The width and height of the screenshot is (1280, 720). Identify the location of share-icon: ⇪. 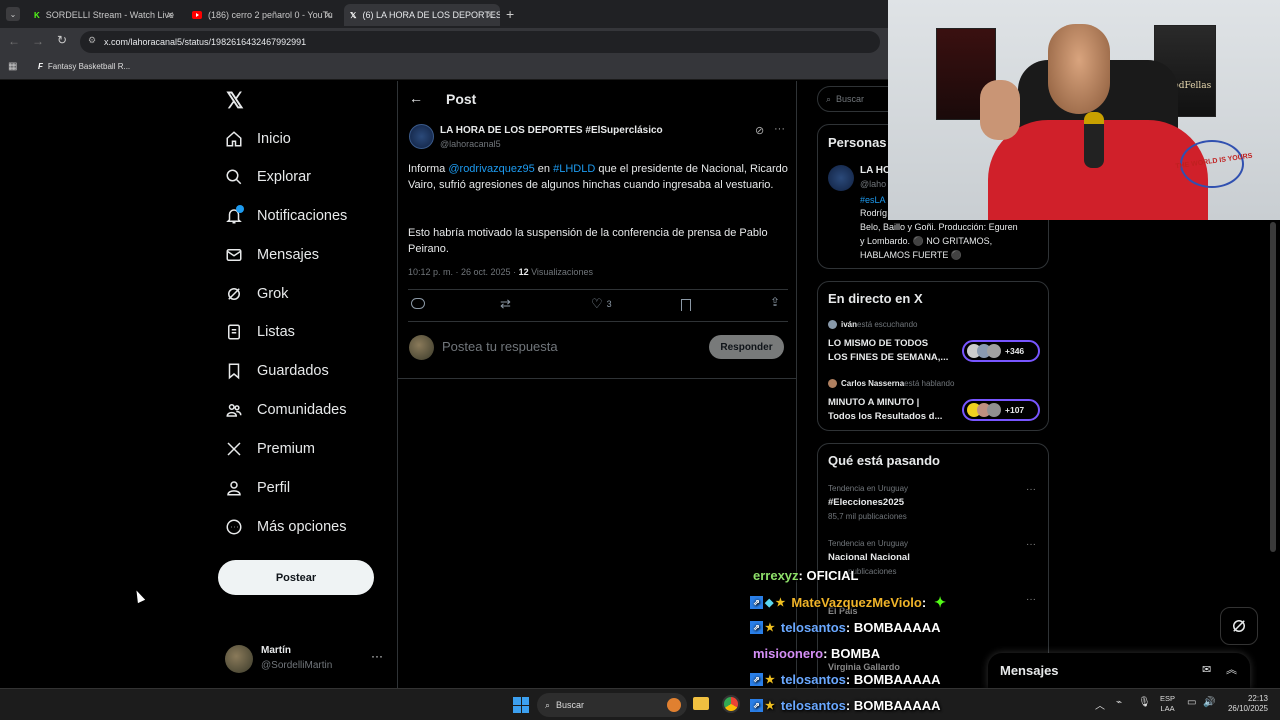
(775, 302).